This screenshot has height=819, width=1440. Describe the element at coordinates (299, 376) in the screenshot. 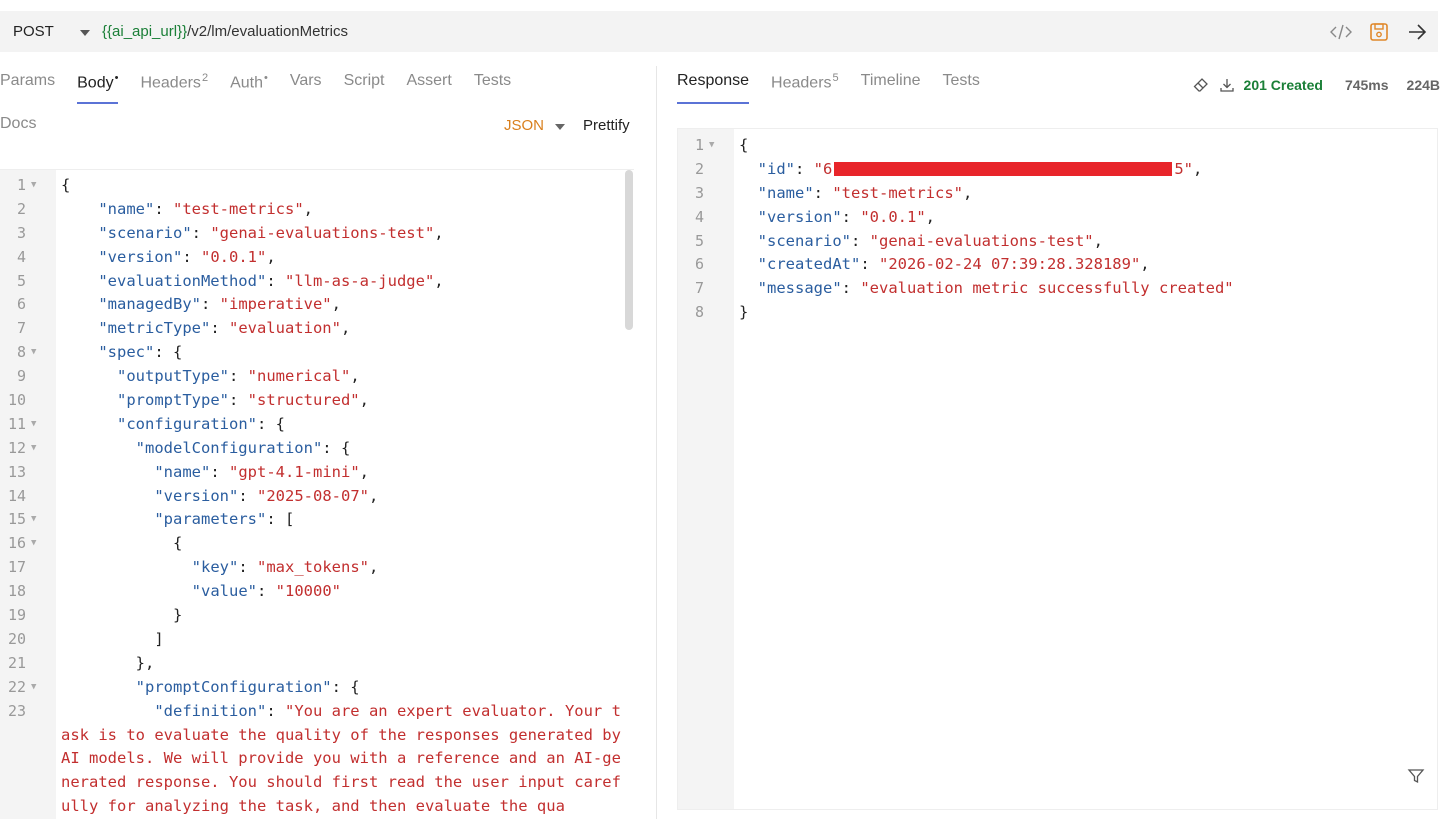

I see `json-string: "numerical"` at that location.